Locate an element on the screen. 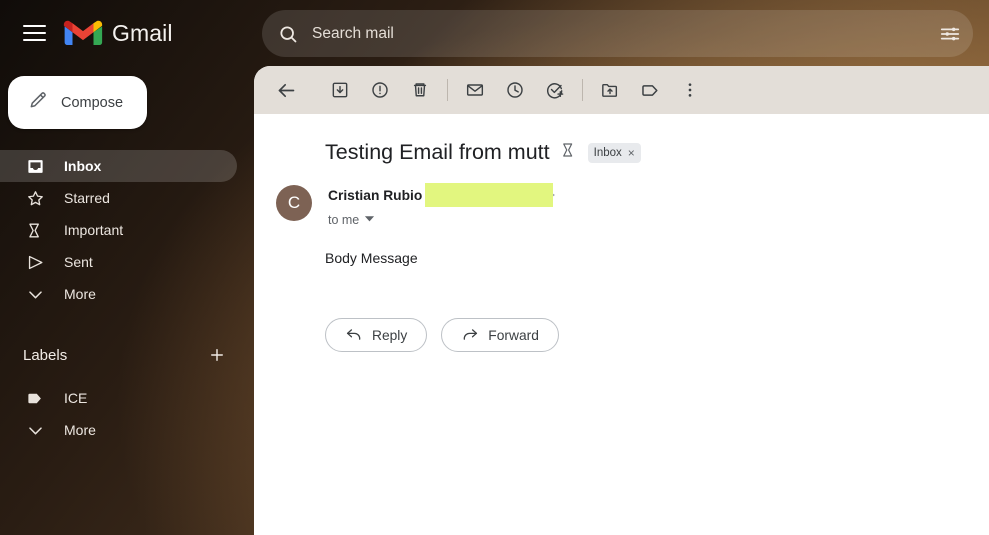 The height and width of the screenshot is (535, 989). redacted-email-address is located at coordinates (489, 195).